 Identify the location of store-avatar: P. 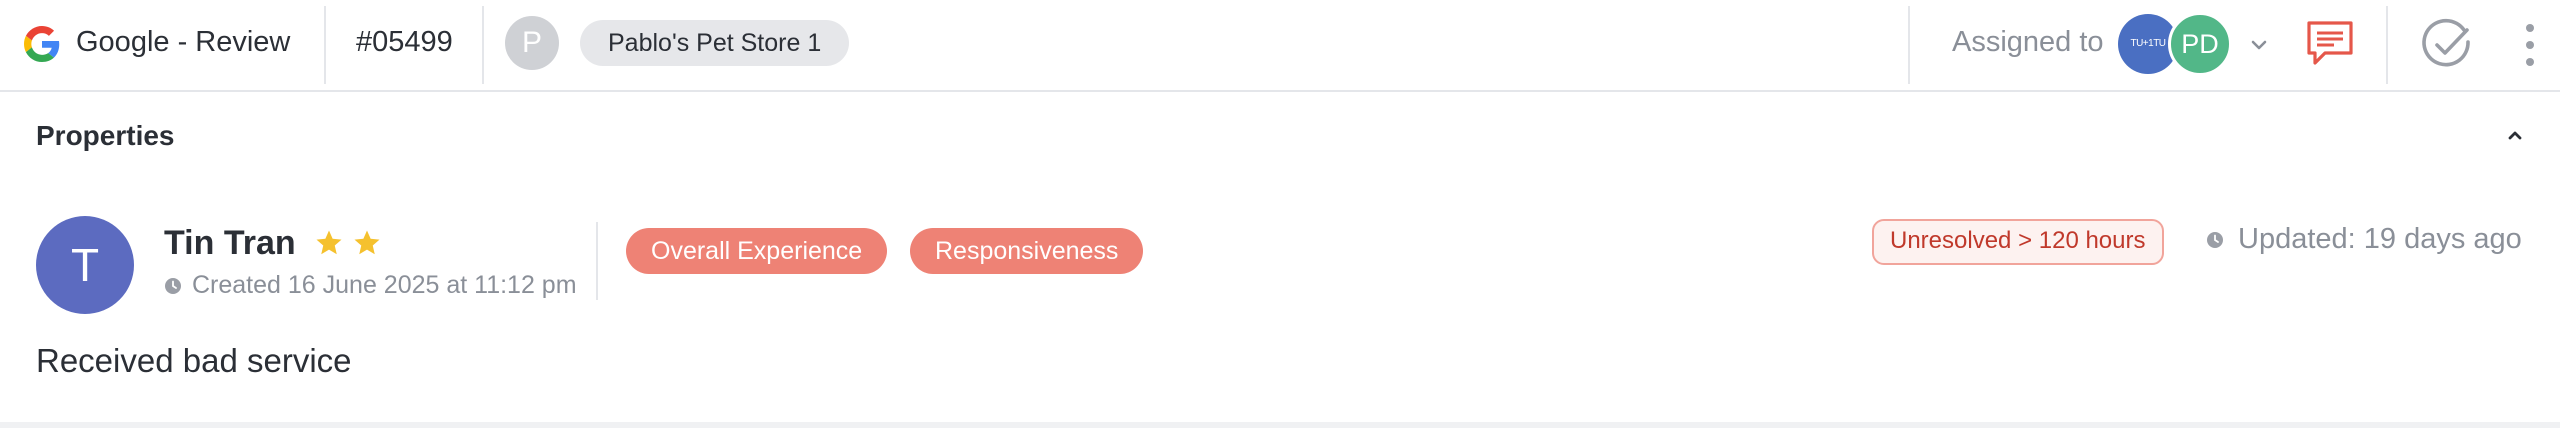
(532, 43).